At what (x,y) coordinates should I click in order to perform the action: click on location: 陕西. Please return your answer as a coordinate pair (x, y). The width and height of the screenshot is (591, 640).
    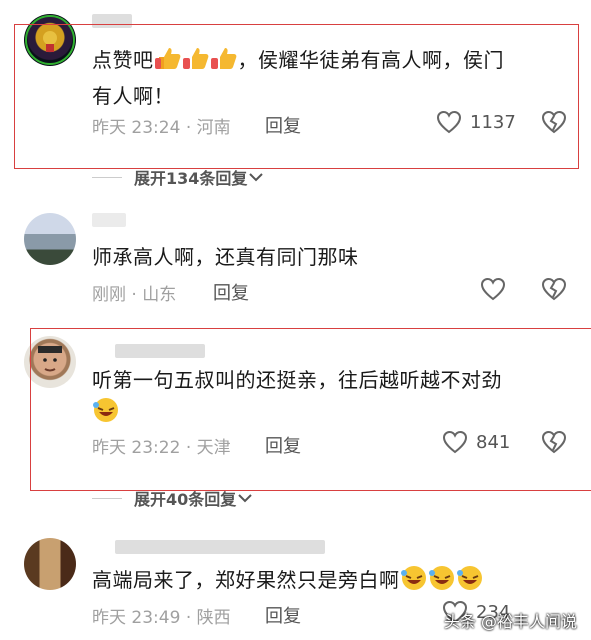
    Looking at the image, I should click on (213, 618).